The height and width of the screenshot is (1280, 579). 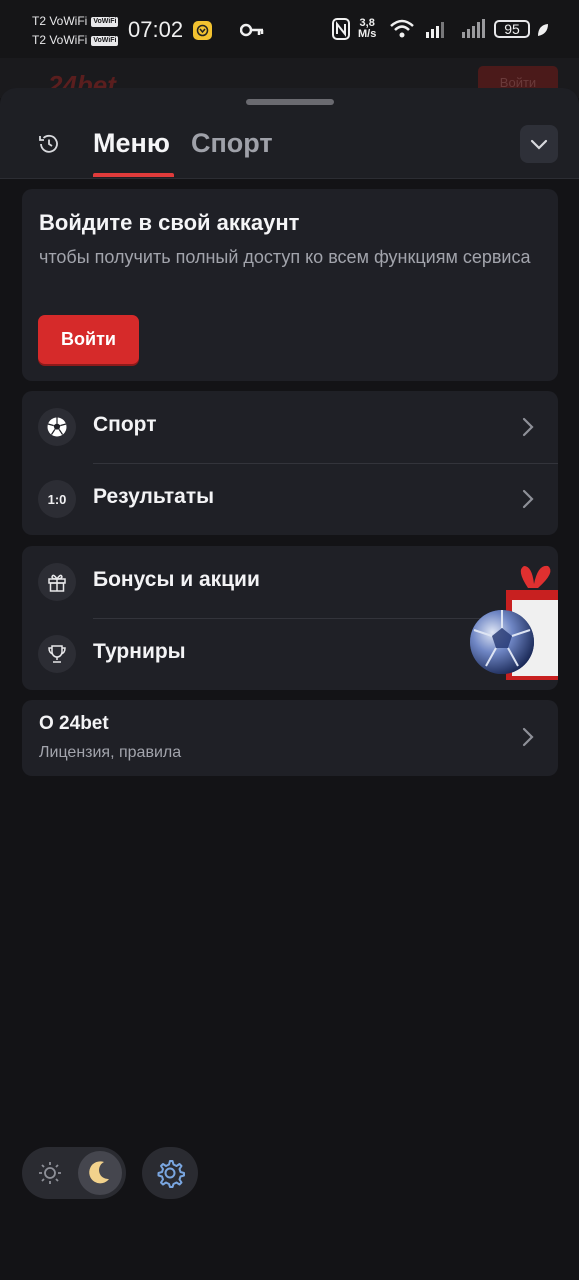 What do you see at coordinates (169, 222) in the screenshot?
I see `login-title: Войдите в свой аккаунт` at bounding box center [169, 222].